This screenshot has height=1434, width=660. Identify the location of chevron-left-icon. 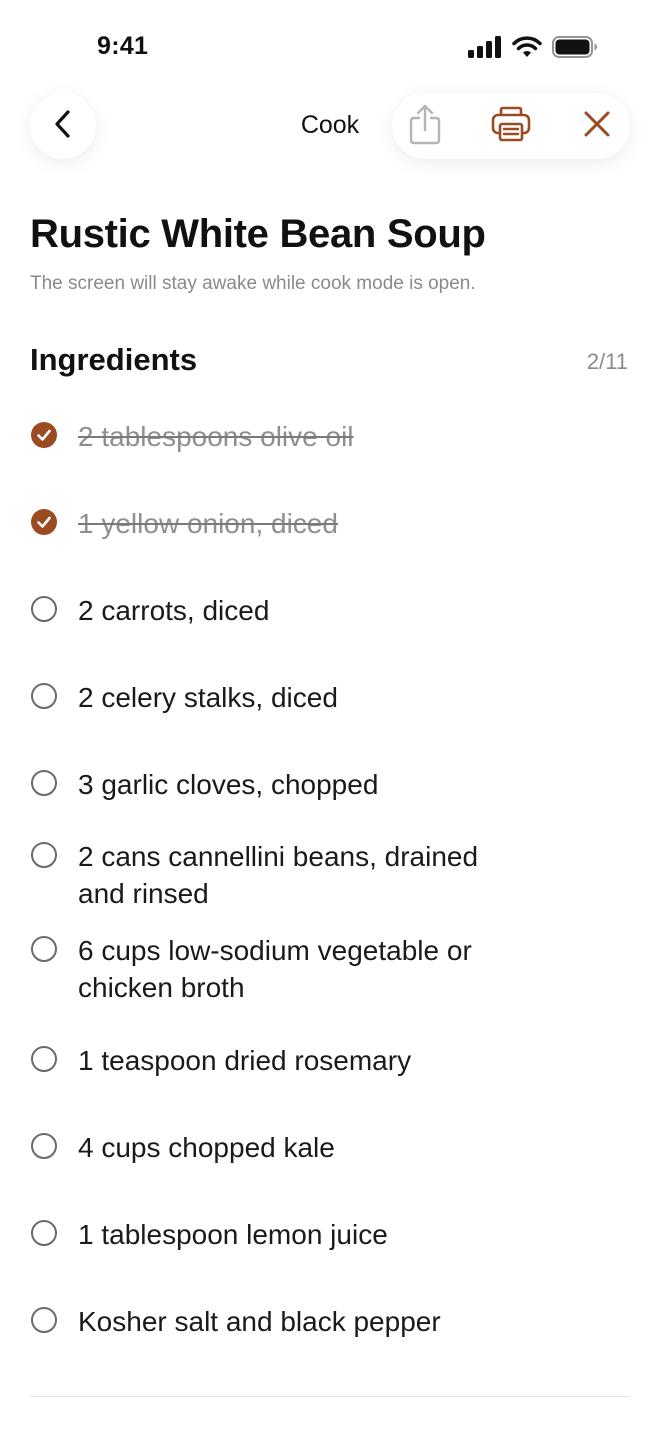
(63, 126).